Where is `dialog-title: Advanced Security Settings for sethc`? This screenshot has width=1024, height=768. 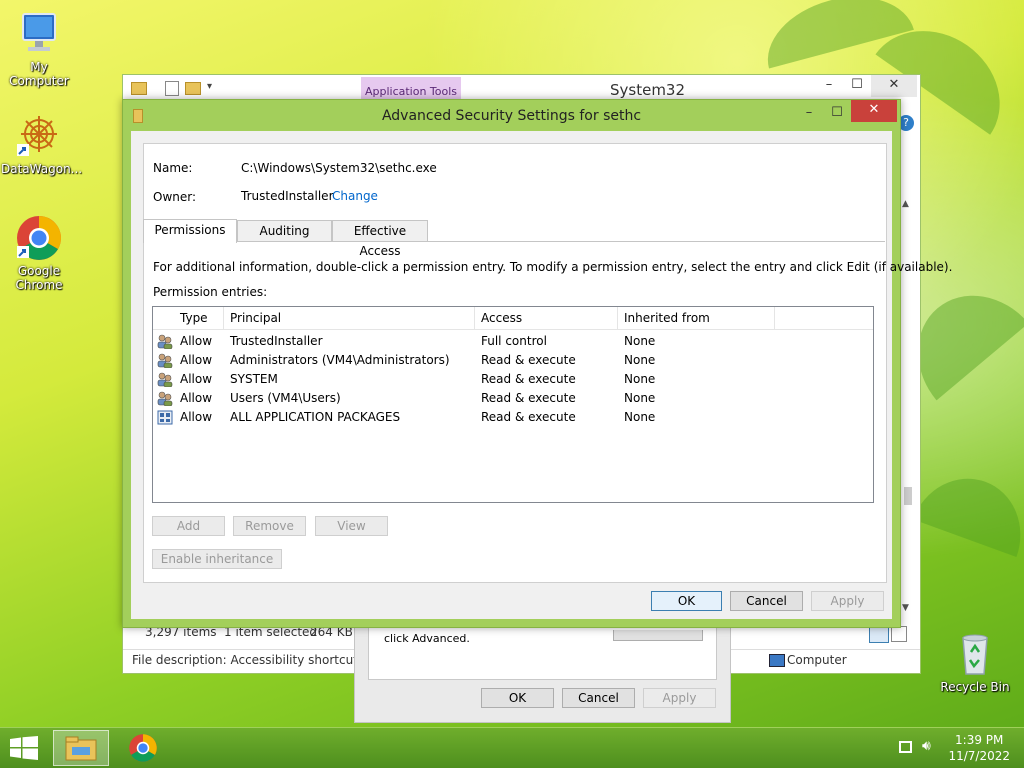 dialog-title: Advanced Security Settings for sethc is located at coordinates (511, 116).